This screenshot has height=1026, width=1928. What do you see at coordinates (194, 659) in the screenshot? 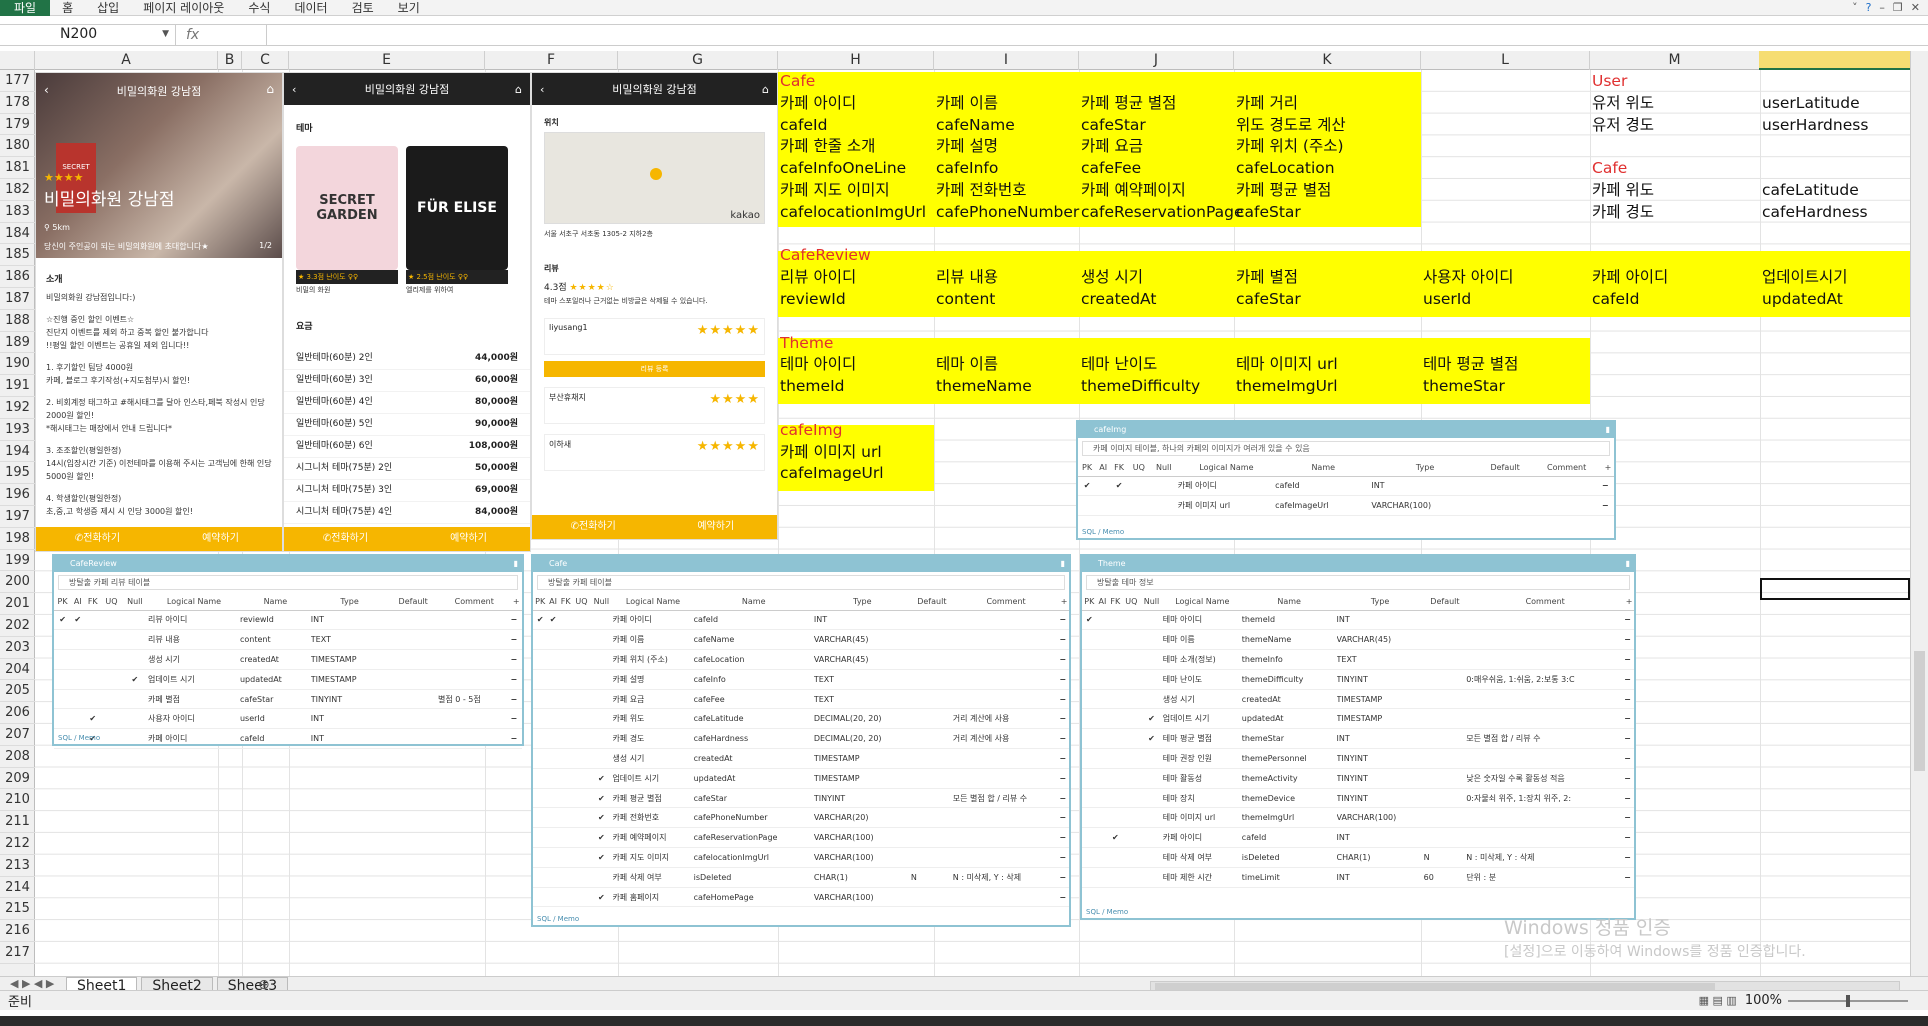
I see `erd-cell: 생성 시기` at bounding box center [194, 659].